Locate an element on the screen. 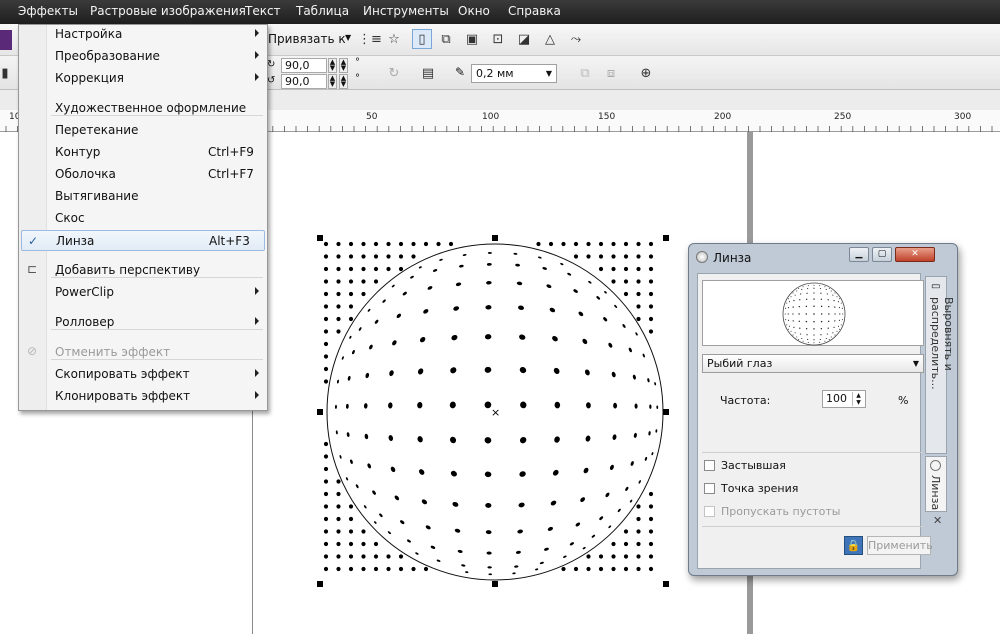  menubar-item: Таблица is located at coordinates (322, 11).